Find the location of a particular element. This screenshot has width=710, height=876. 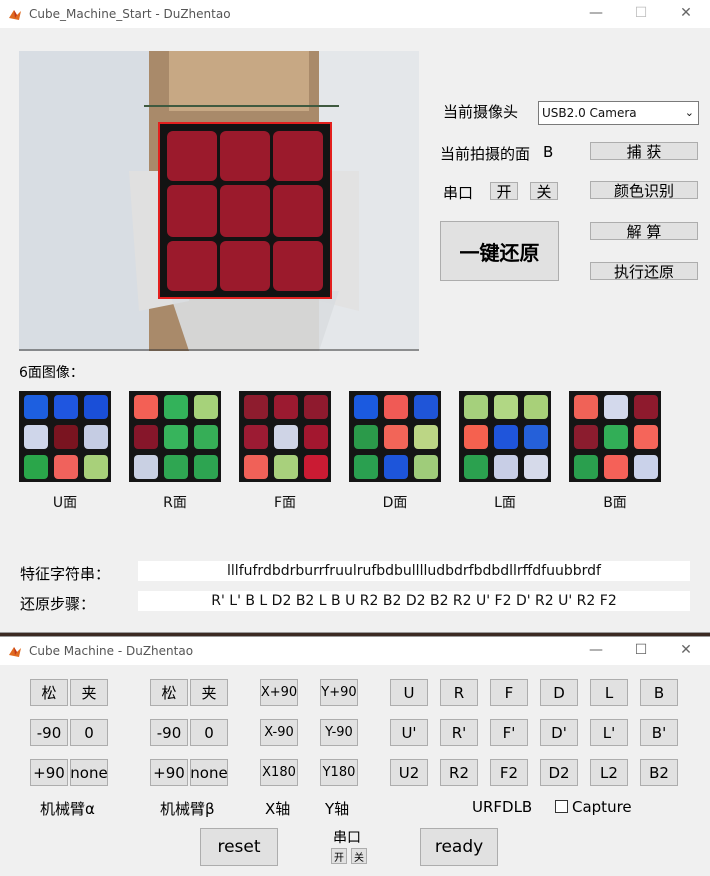

move-button: R is located at coordinates (459, 692).